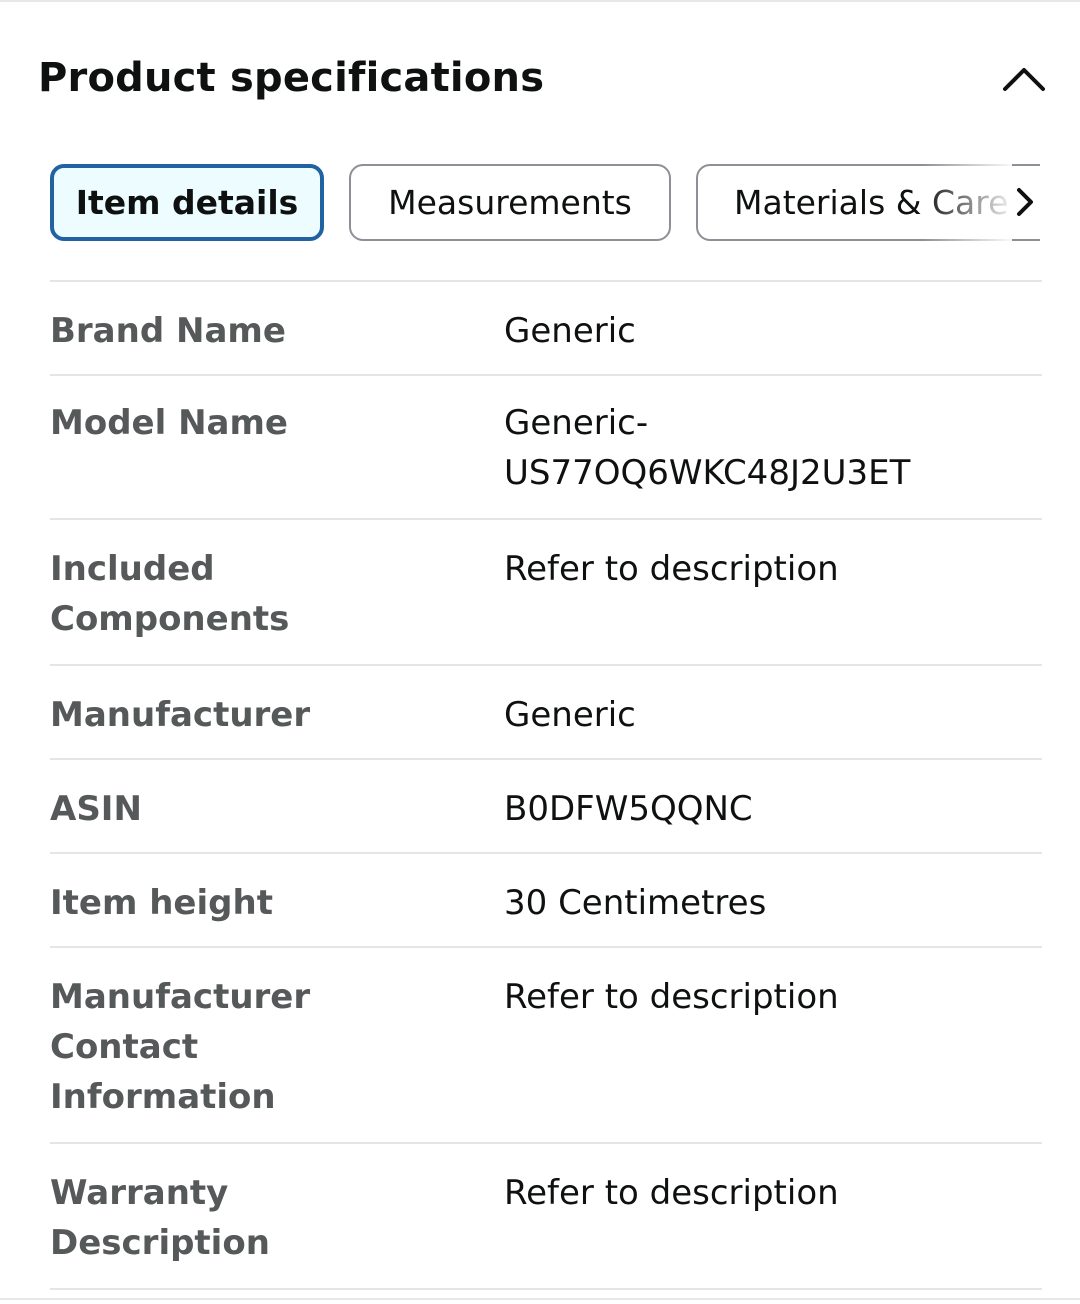  Describe the element at coordinates (291, 78) in the screenshot. I see `section-title: Product specifications` at that location.